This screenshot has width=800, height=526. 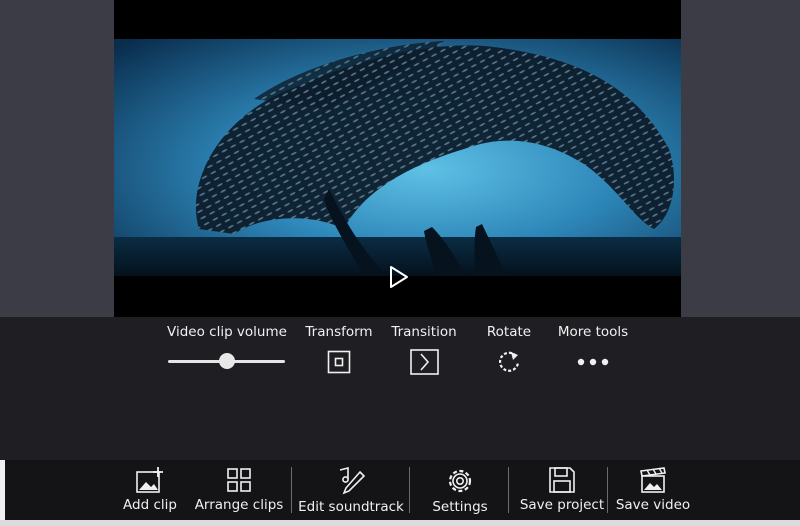 What do you see at coordinates (424, 362) in the screenshot?
I see `transition-icon` at bounding box center [424, 362].